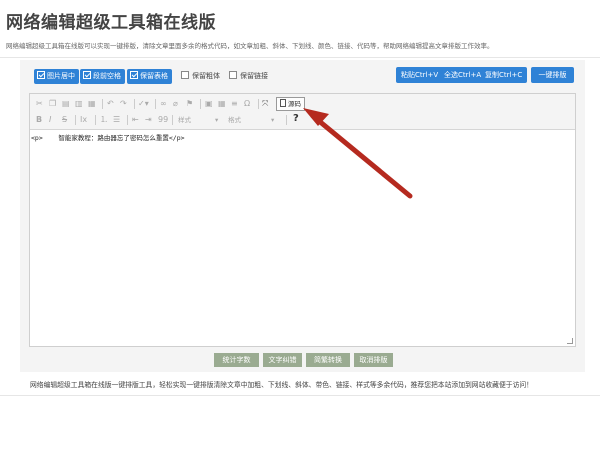  I want to click on source-code-button: 源码, so click(290, 104).